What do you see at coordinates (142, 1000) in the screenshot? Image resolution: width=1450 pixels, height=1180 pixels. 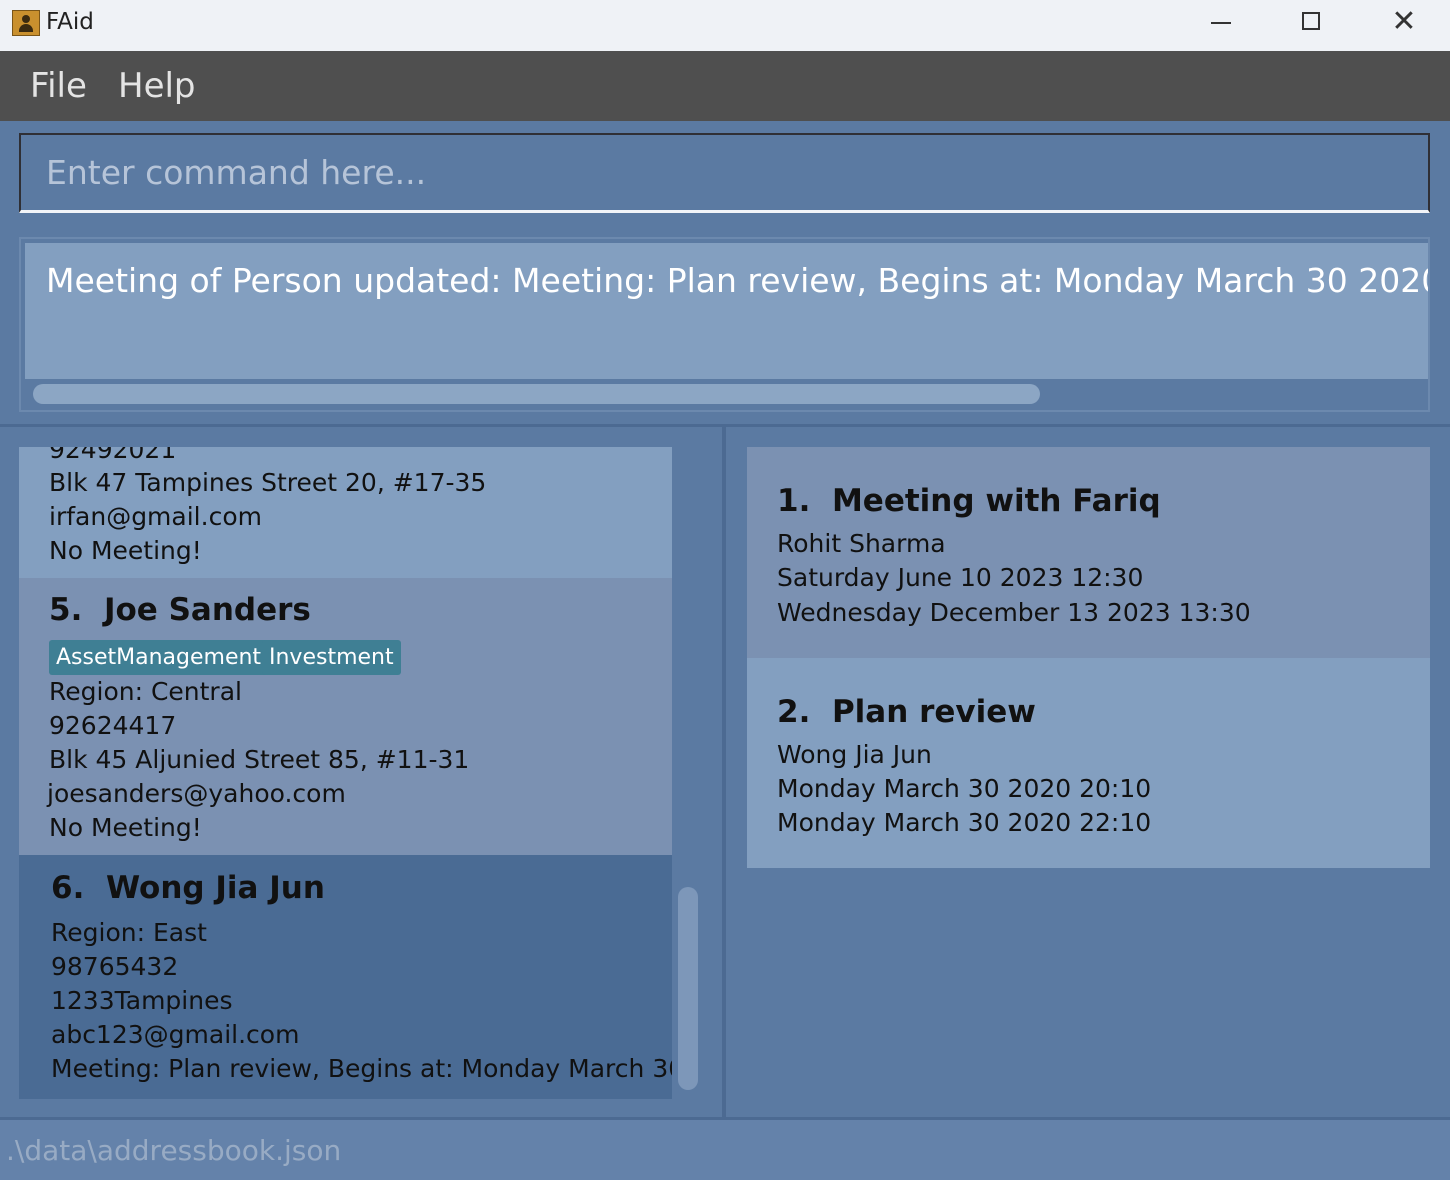 I see `person-address: 1233Tampines` at bounding box center [142, 1000].